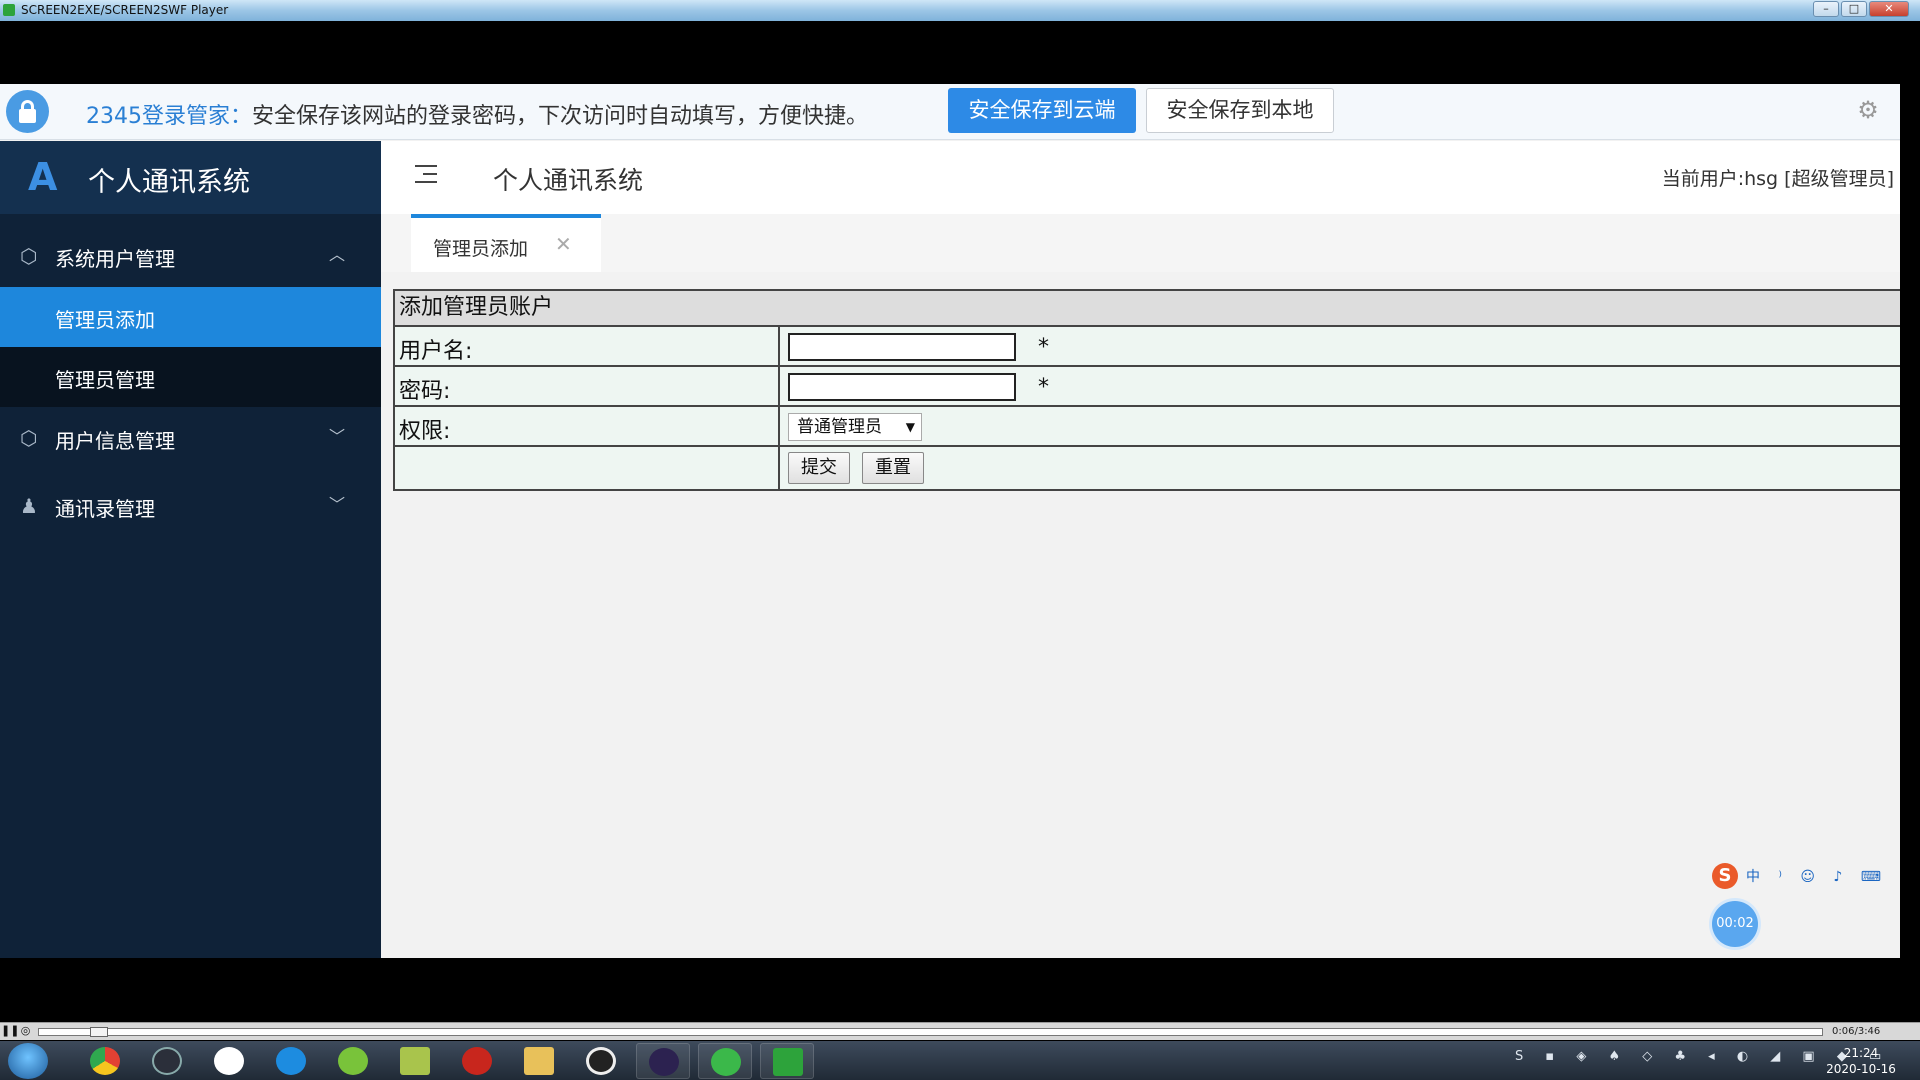 The height and width of the screenshot is (1080, 1920). I want to click on password-input, so click(902, 387).